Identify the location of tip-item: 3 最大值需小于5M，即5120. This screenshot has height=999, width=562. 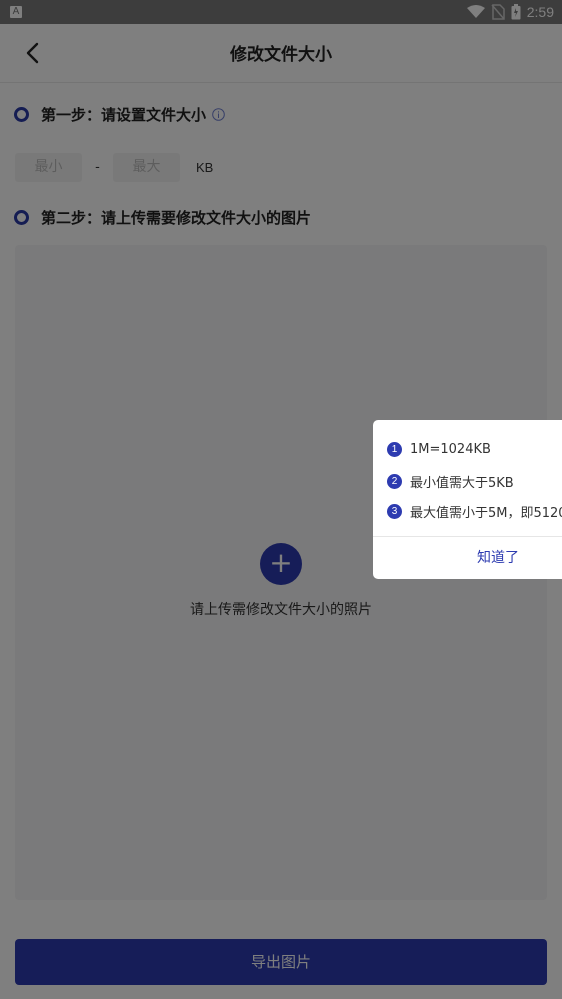
(474, 511).